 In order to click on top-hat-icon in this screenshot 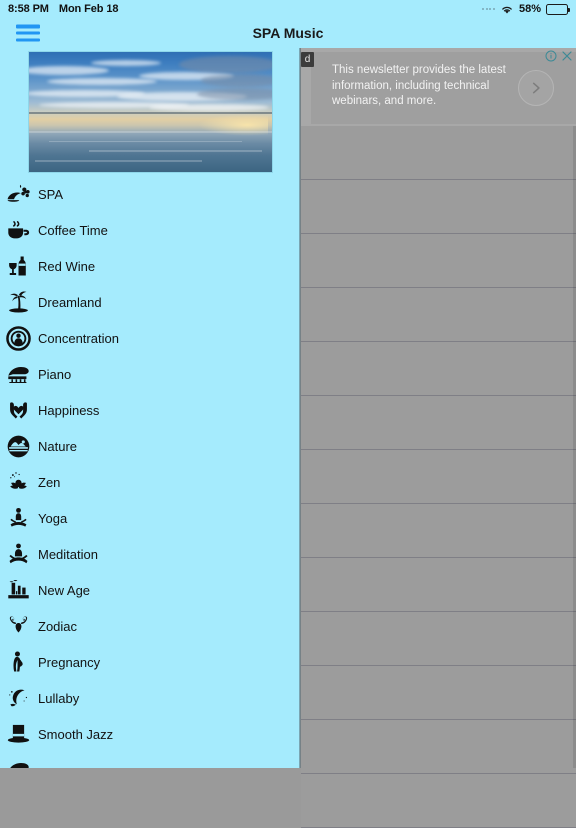, I will do `click(18, 734)`.